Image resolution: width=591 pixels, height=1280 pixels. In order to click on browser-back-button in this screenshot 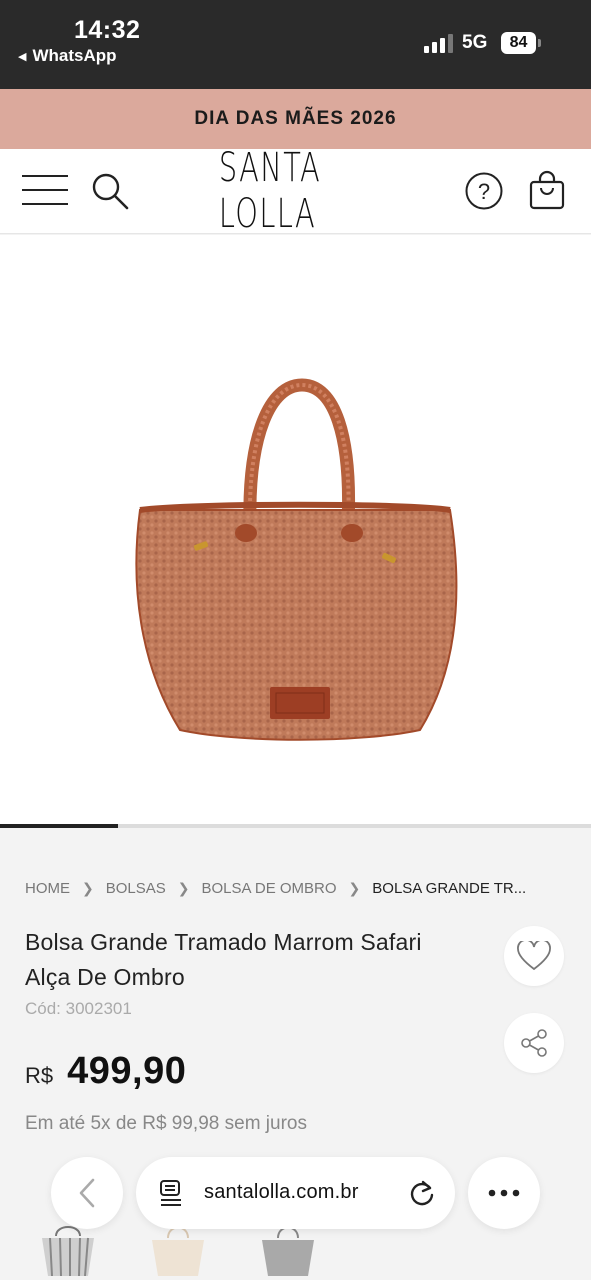, I will do `click(87, 1193)`.